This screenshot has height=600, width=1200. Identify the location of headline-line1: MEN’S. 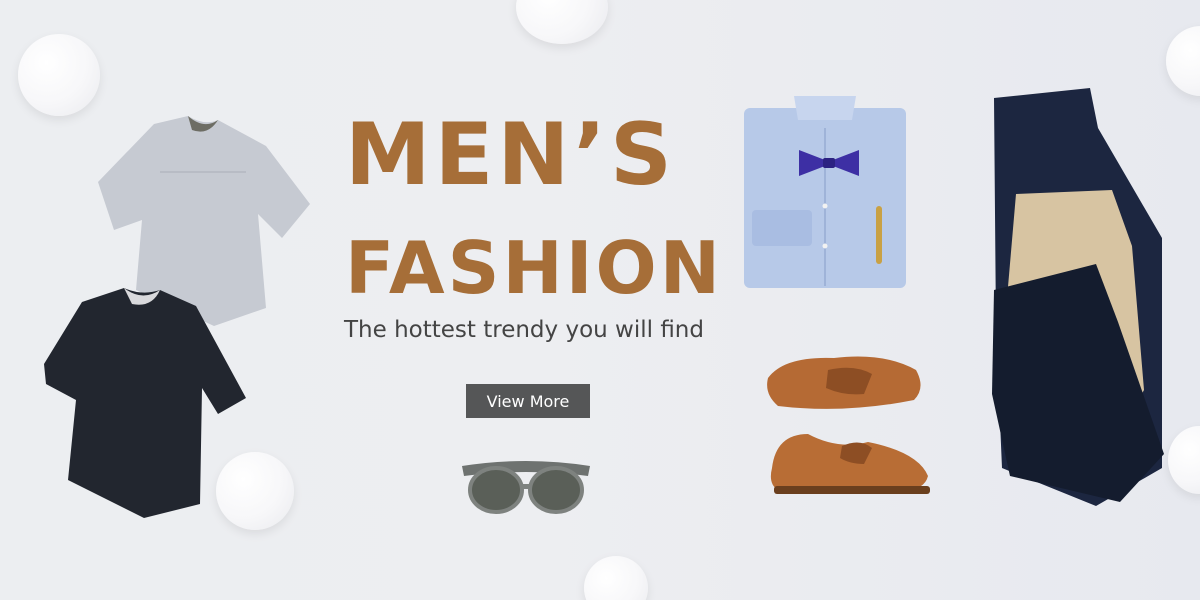
(510, 155).